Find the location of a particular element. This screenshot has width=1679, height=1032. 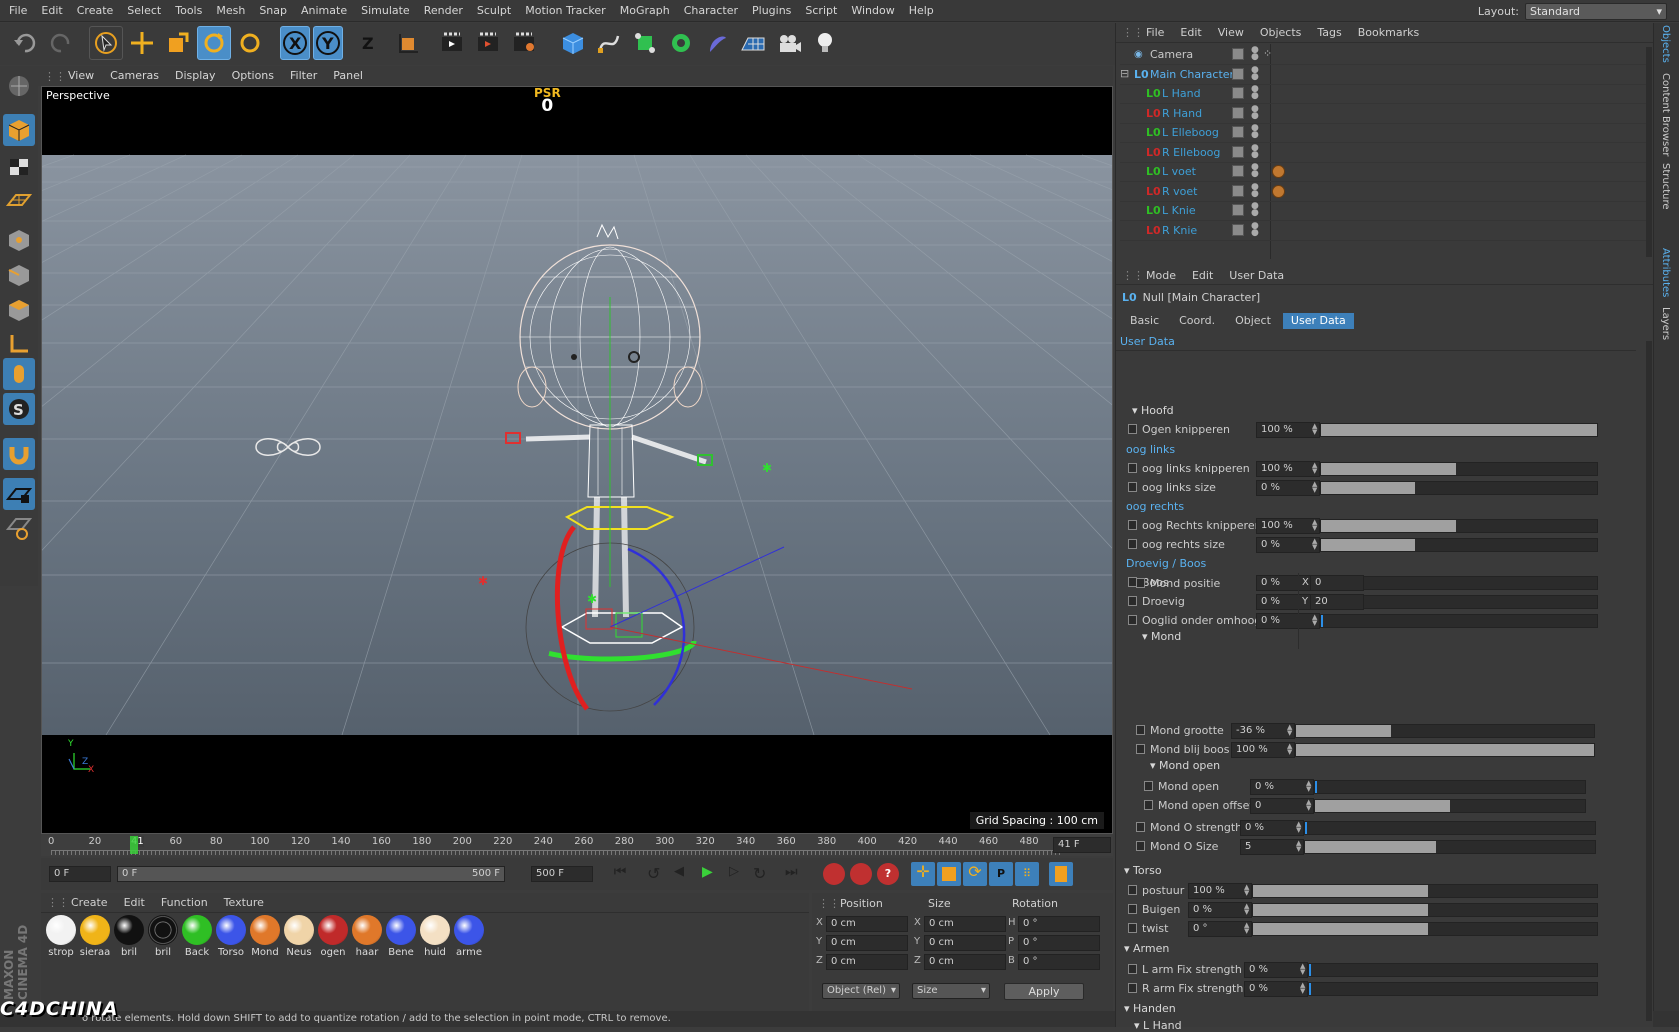

menu-render: Render is located at coordinates (443, 11).